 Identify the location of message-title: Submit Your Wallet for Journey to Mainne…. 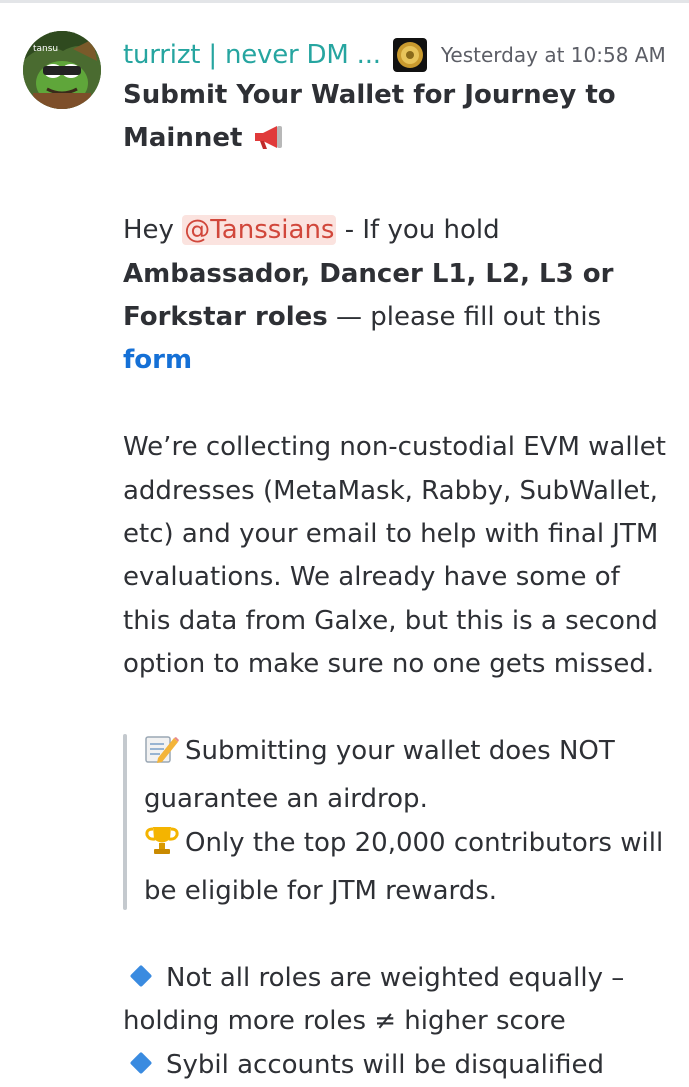
(395, 120).